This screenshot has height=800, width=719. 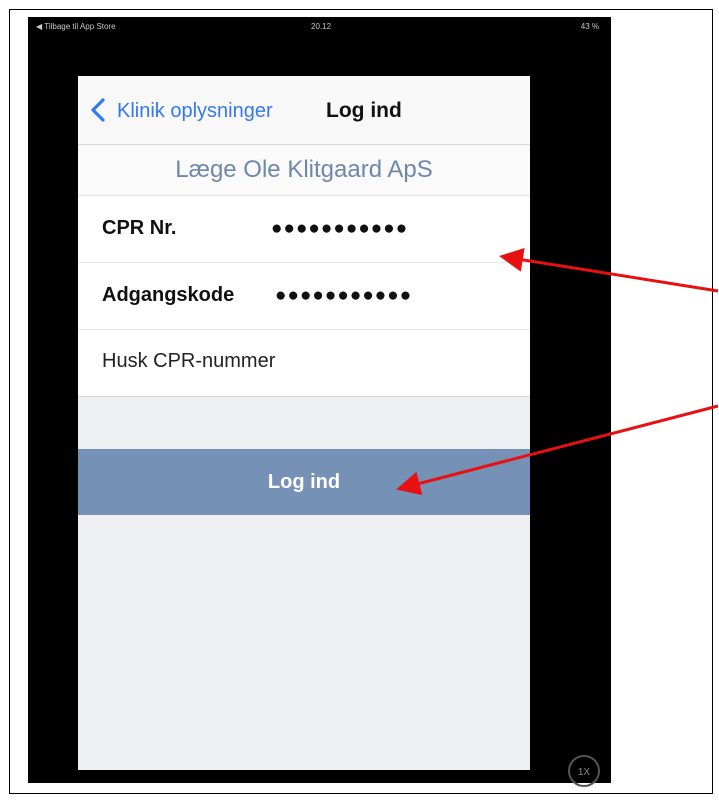 I want to click on annotation-arrows, so click(x=557, y=371).